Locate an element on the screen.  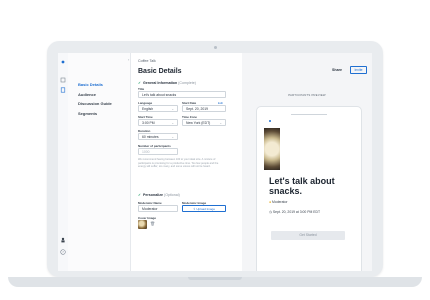
start-time-select: 3:00 PM ⌄ is located at coordinates (158, 122).